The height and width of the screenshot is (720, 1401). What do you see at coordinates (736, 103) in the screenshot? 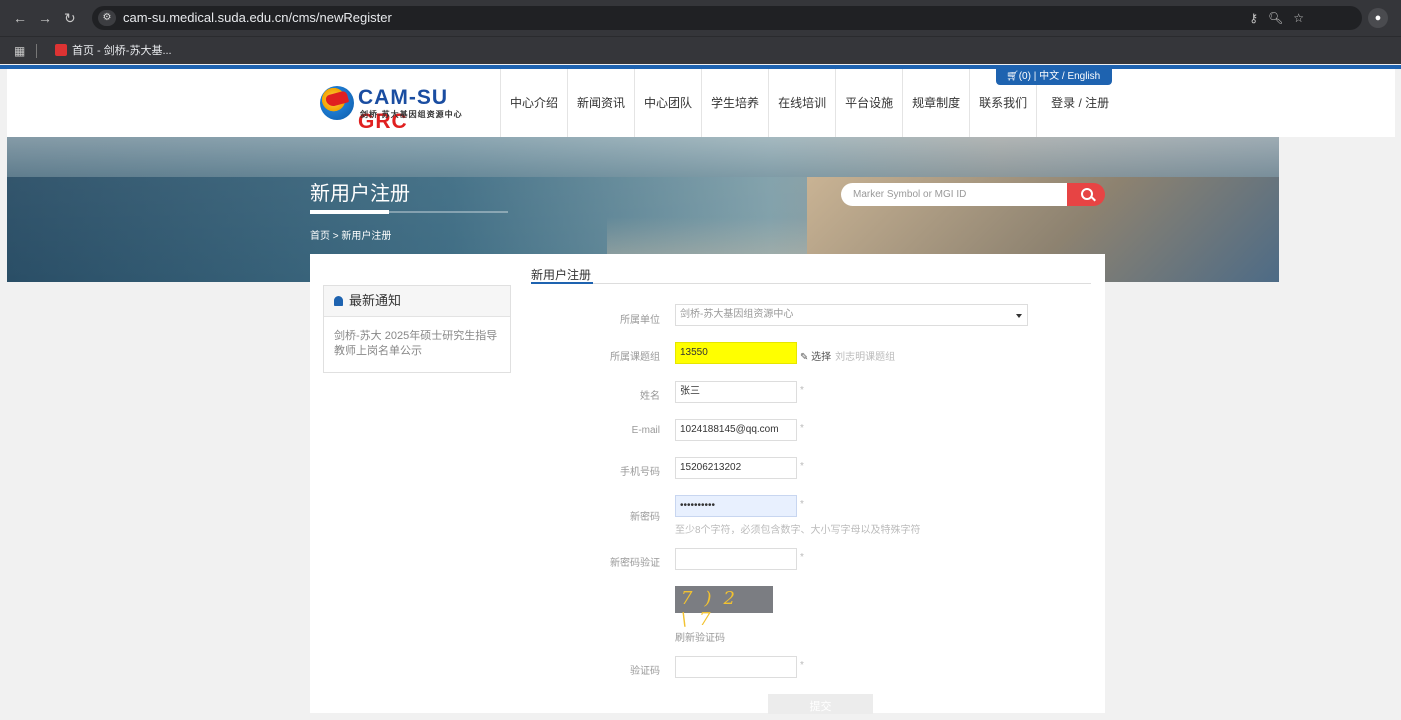
I see `nav-item-students: 学生培养` at bounding box center [736, 103].